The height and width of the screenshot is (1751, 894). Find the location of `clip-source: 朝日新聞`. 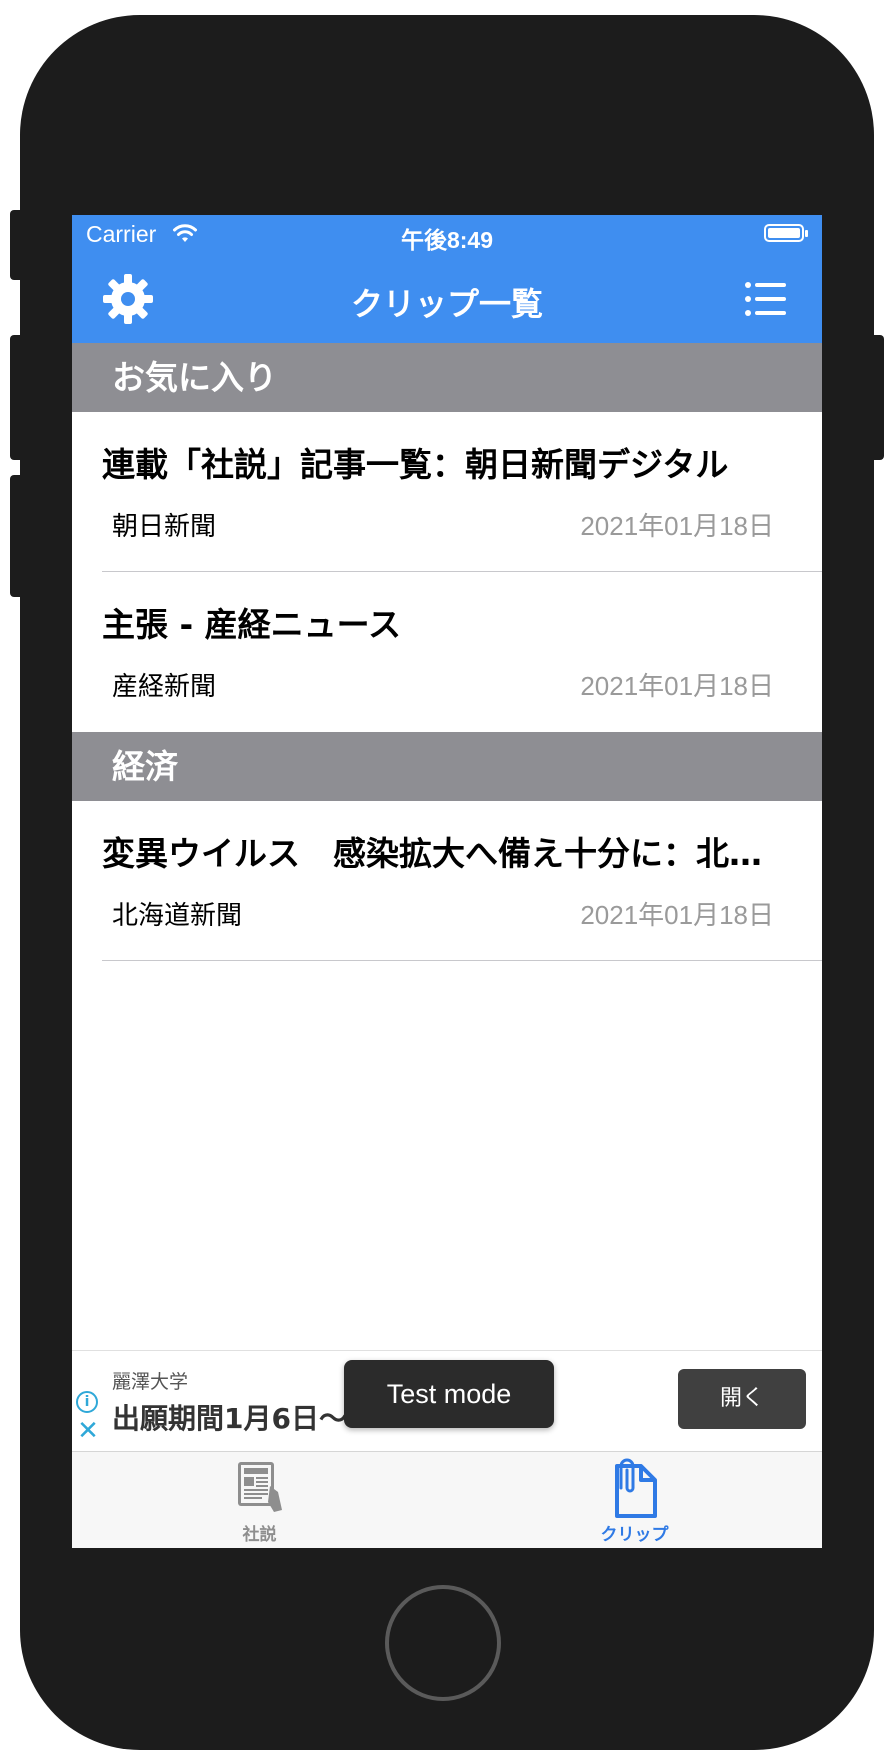

clip-source: 朝日新聞 is located at coordinates (164, 527).